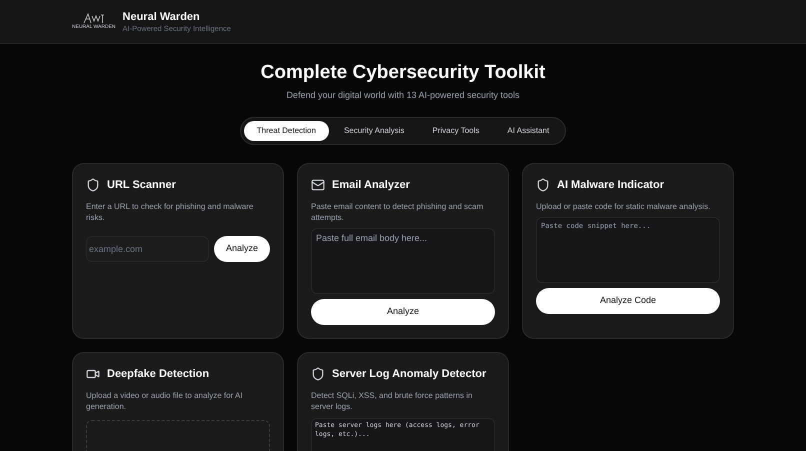  What do you see at coordinates (141, 185) in the screenshot?
I see `card-title: URL Scanner` at bounding box center [141, 185].